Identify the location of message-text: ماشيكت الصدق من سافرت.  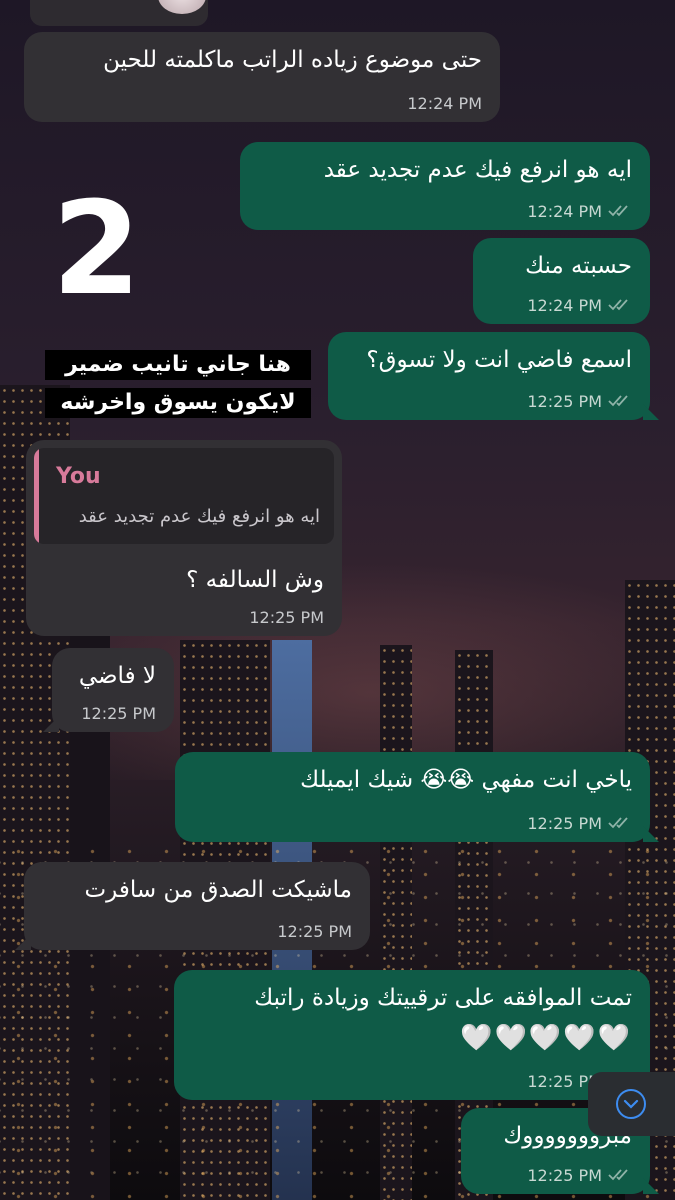
(218, 890).